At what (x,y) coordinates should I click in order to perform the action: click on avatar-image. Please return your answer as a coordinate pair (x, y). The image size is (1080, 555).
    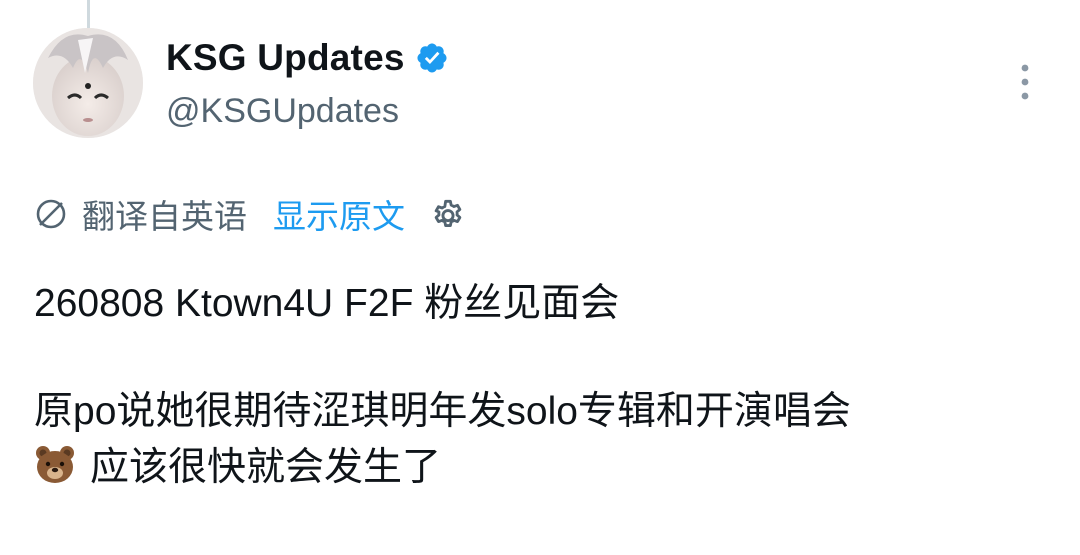
    Looking at the image, I should click on (88, 83).